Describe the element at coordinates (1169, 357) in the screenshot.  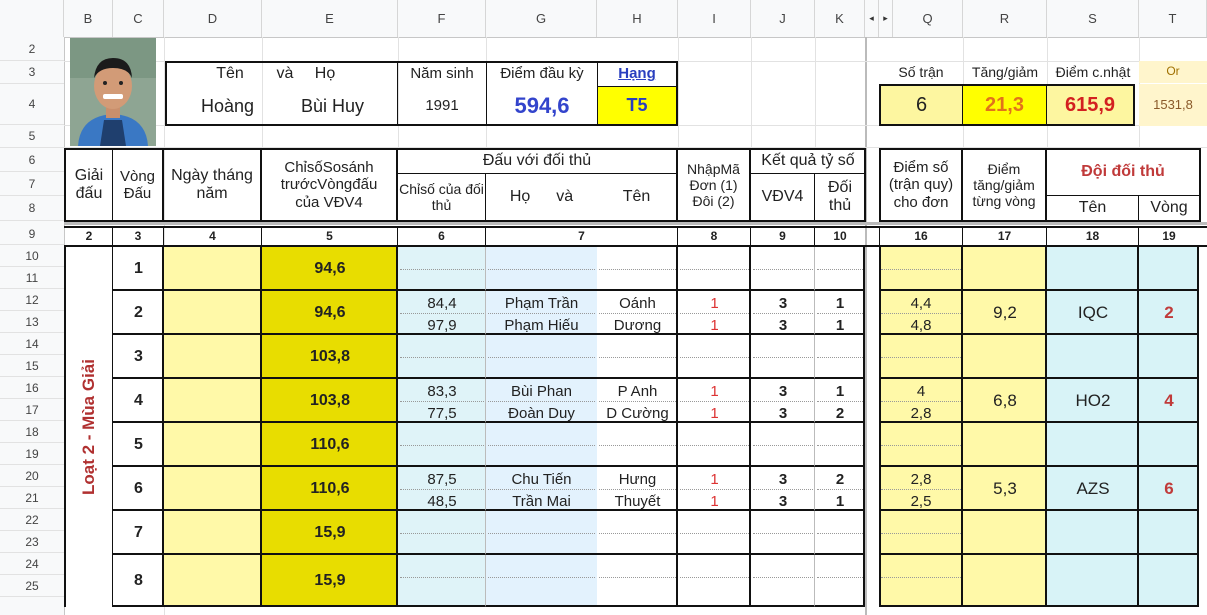
I see `round-3-dvong-cell` at that location.